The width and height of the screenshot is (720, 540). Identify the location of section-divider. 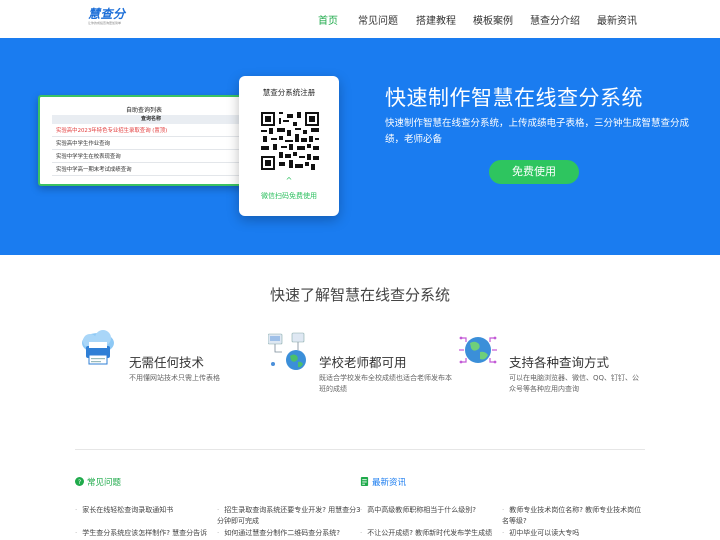
(360, 449).